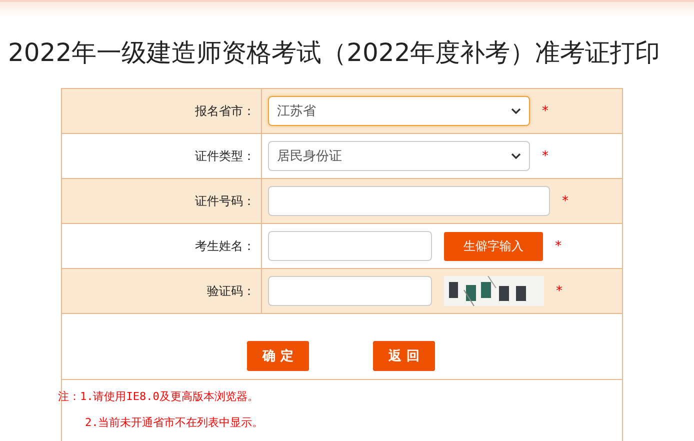 This screenshot has width=694, height=441. What do you see at coordinates (399, 156) in the screenshot?
I see `select-field: 居民身份证` at bounding box center [399, 156].